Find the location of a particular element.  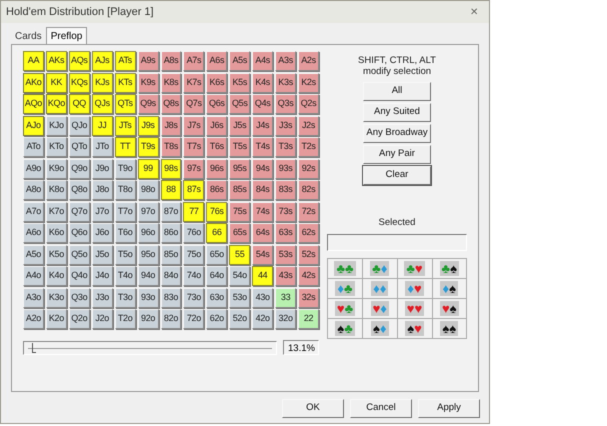

hand-cell: T7s is located at coordinates (193, 147).